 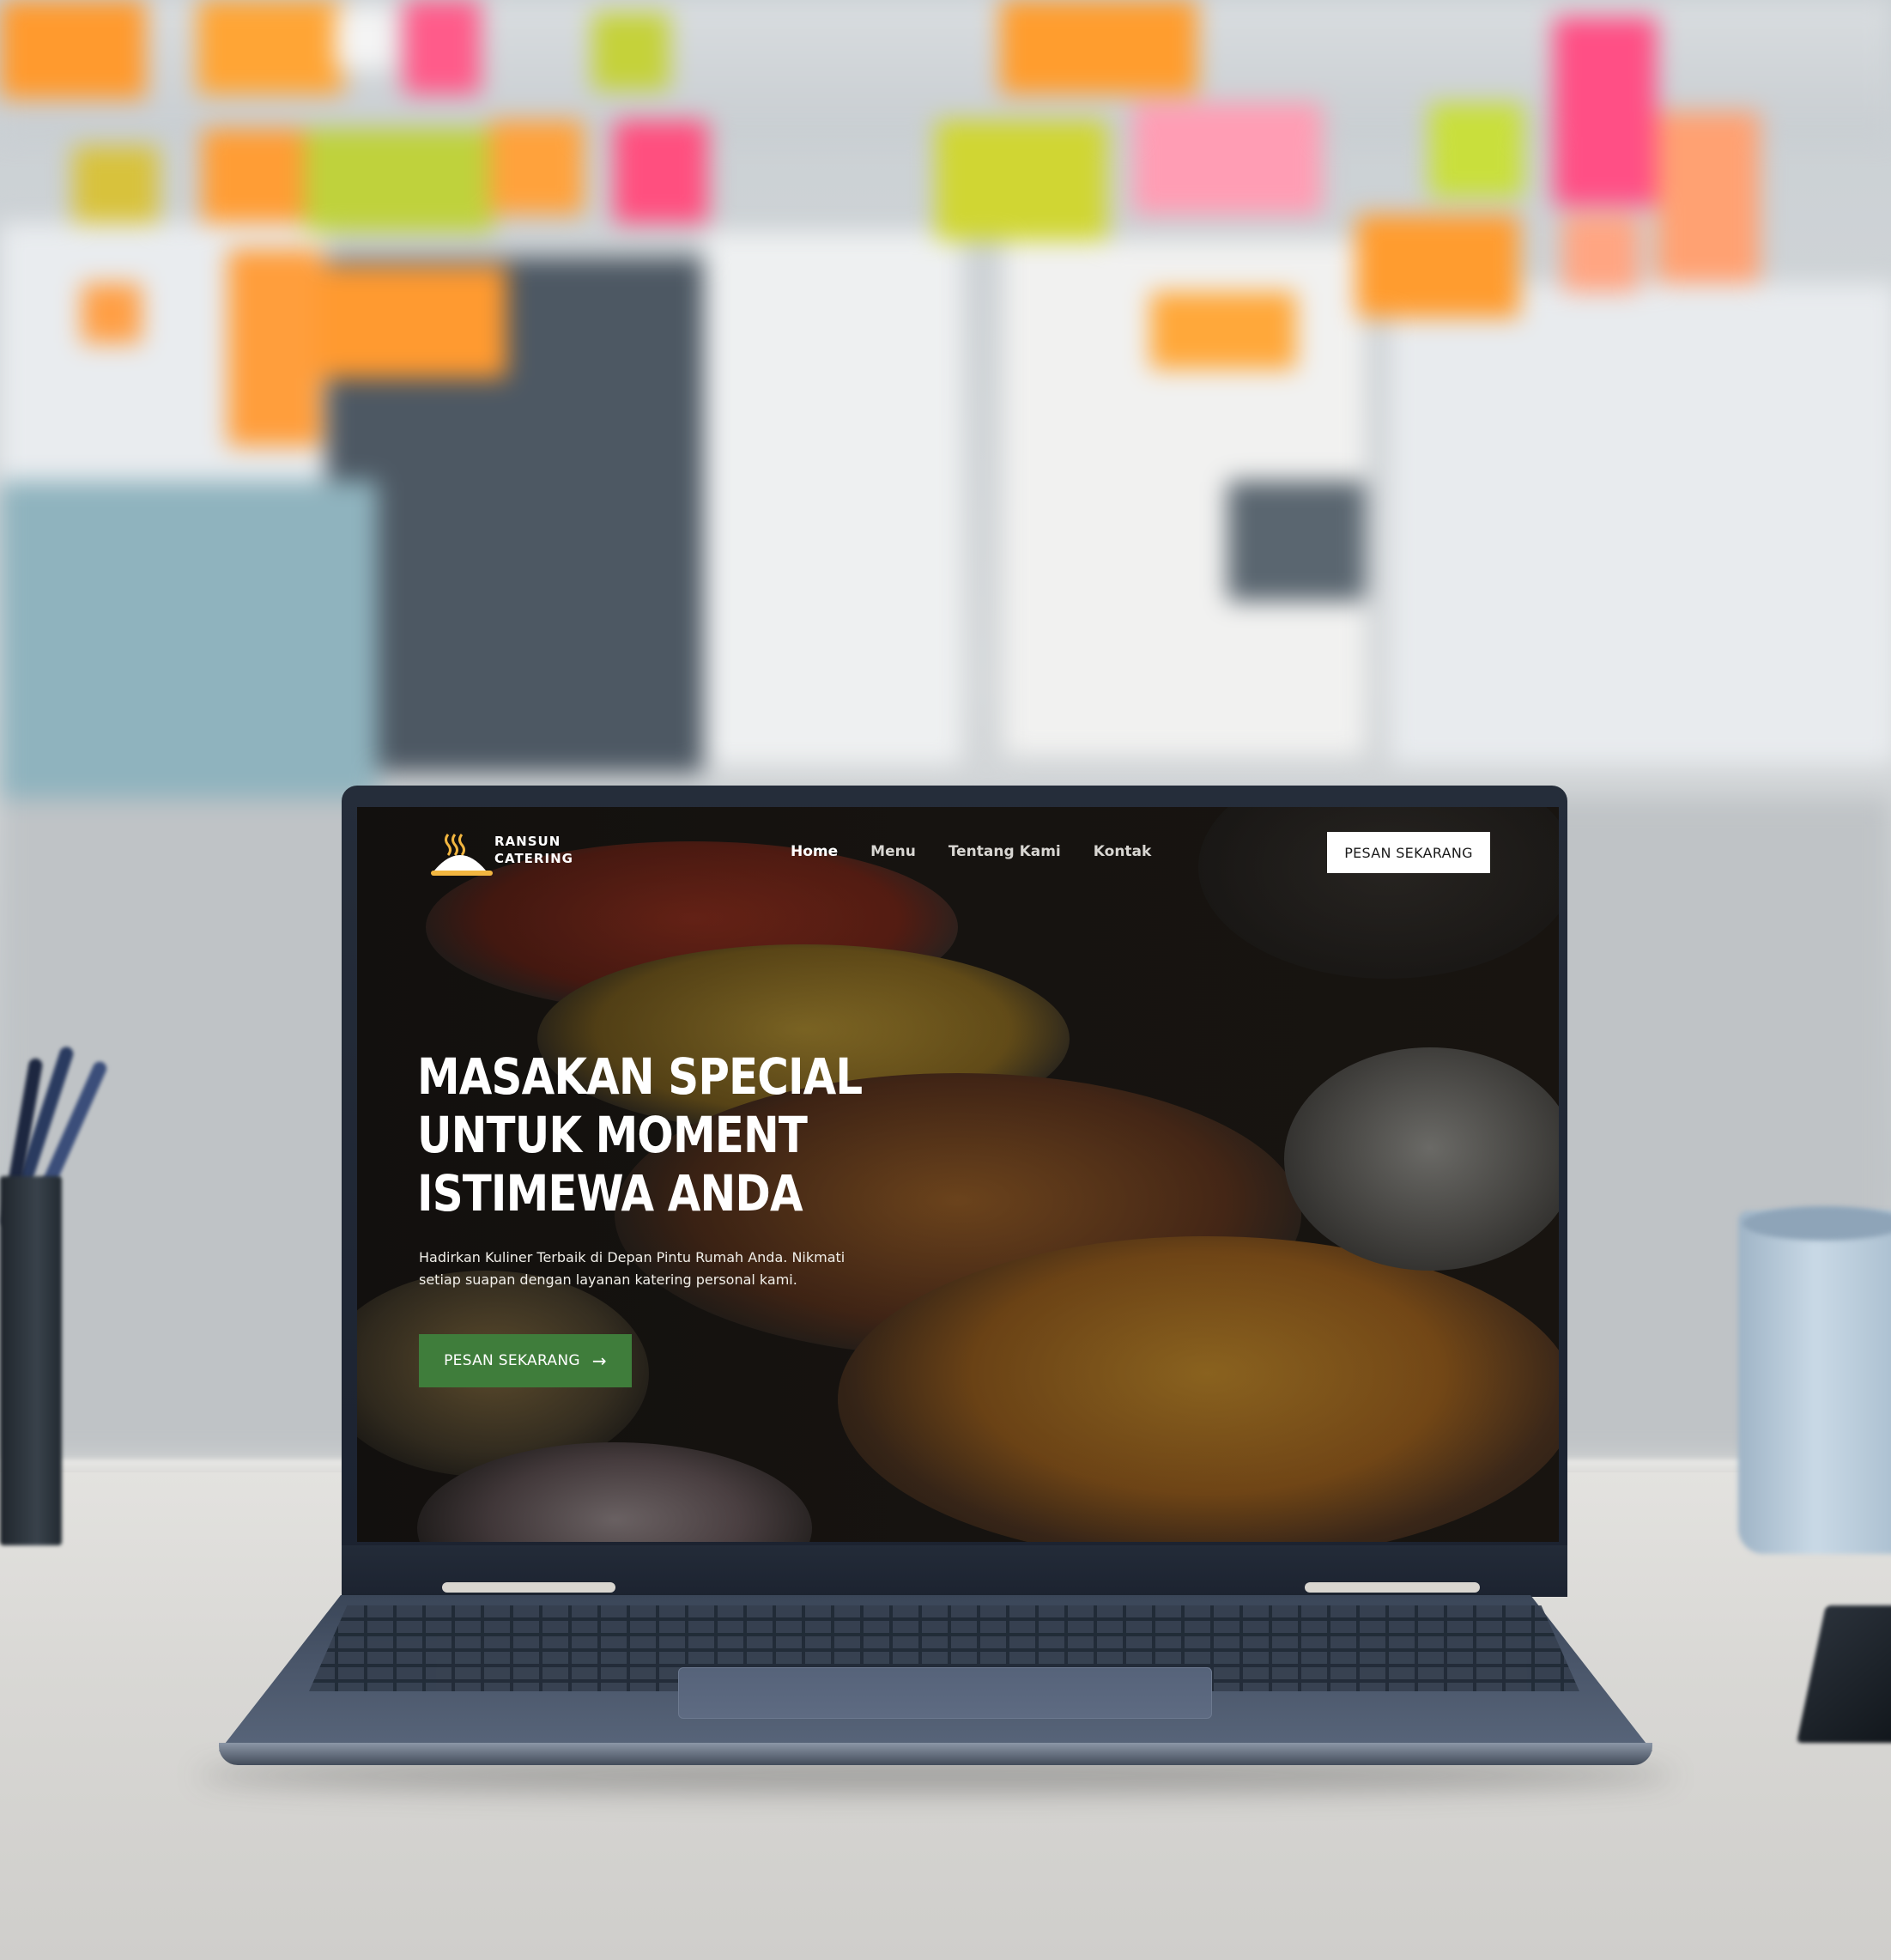 What do you see at coordinates (1409, 852) in the screenshot?
I see `nav-order-button: PESAN SEKARANG` at bounding box center [1409, 852].